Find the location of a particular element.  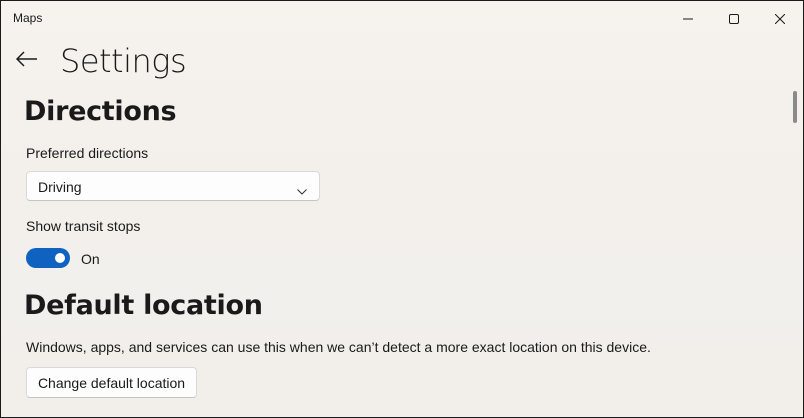

toggle-state-label: On is located at coordinates (90, 259).